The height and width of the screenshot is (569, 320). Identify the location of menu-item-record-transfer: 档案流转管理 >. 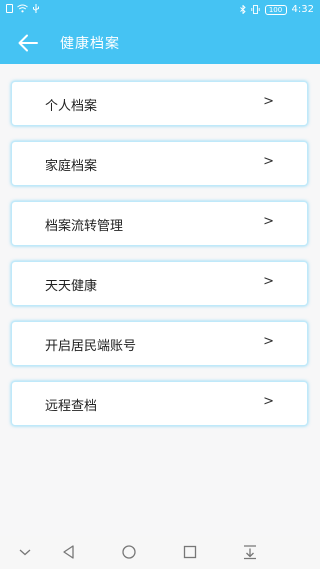
(159, 223).